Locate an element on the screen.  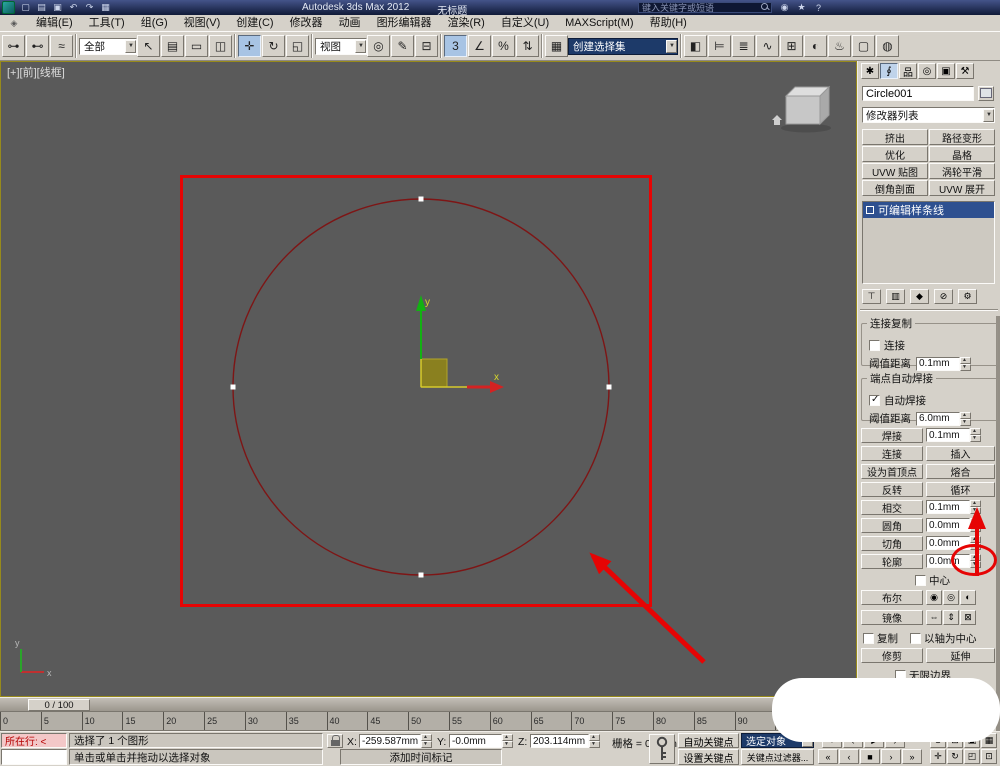
time-tag-field: 添加时间标记 is located at coordinates (421, 757).